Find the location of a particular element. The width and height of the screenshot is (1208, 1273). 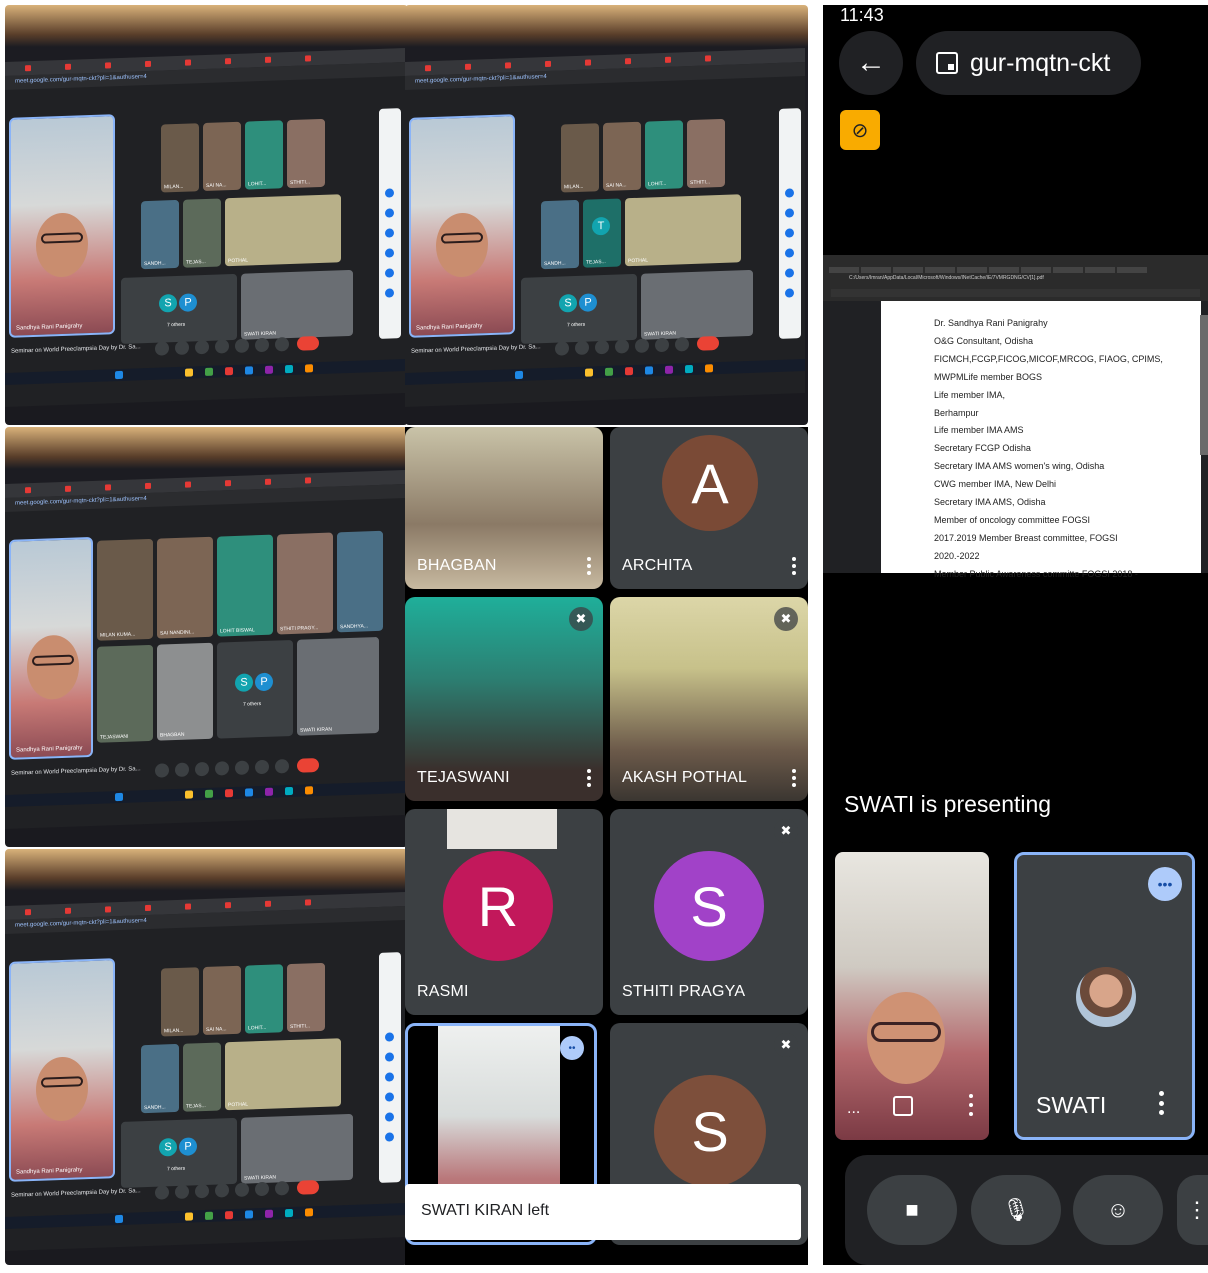

participant-tile-archita: A ARCHITA is located at coordinates (709, 508).